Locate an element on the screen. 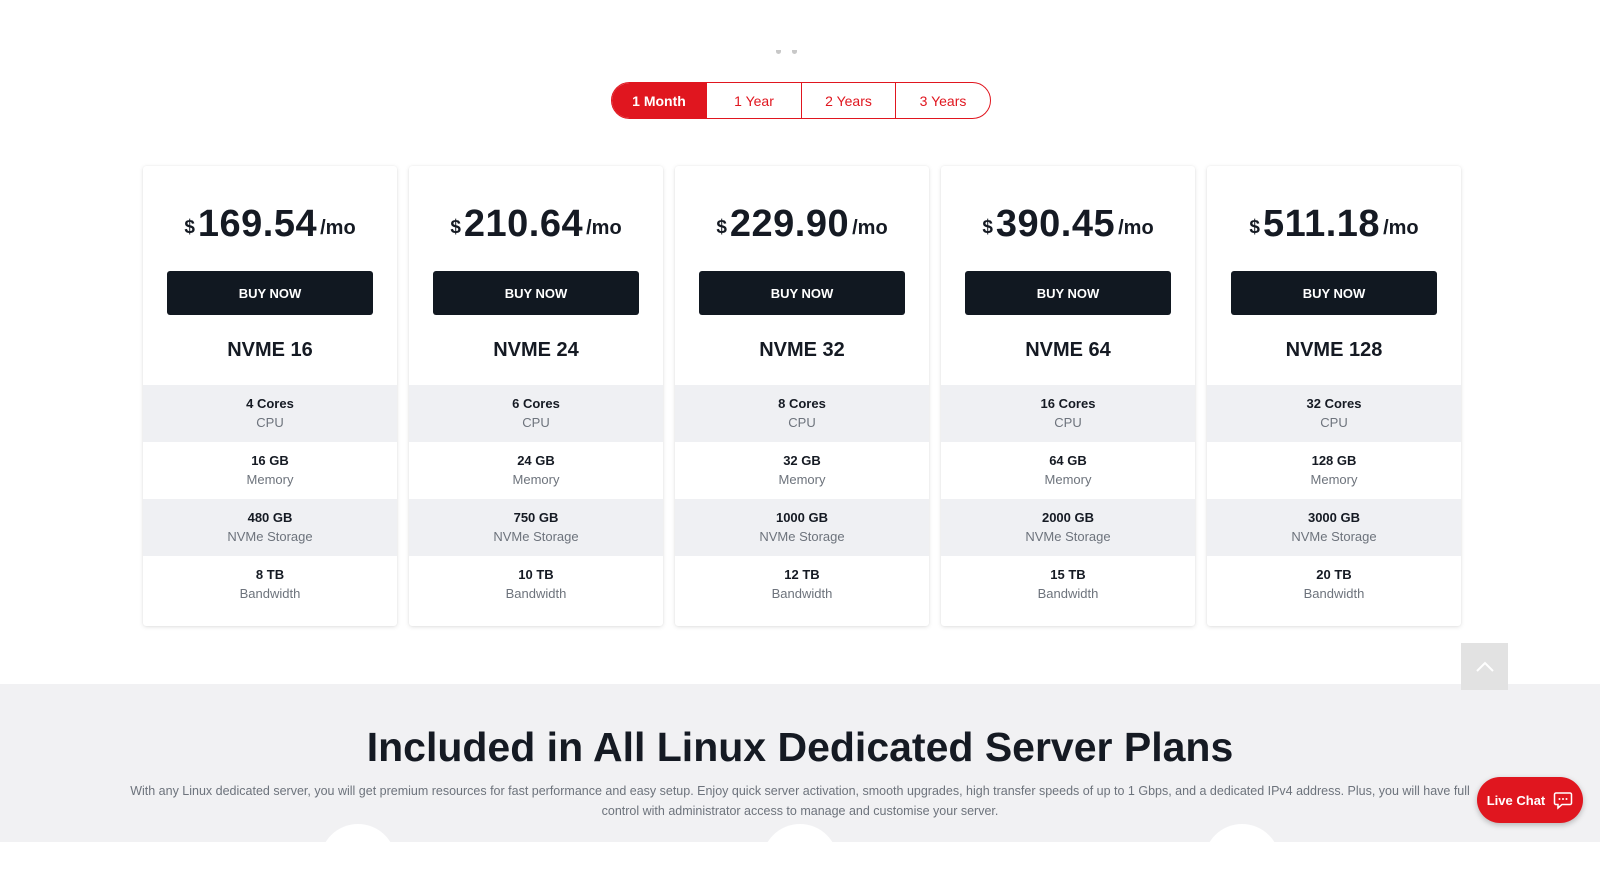 This screenshot has width=1600, height=896. chat-bubble-icon is located at coordinates (1563, 801).